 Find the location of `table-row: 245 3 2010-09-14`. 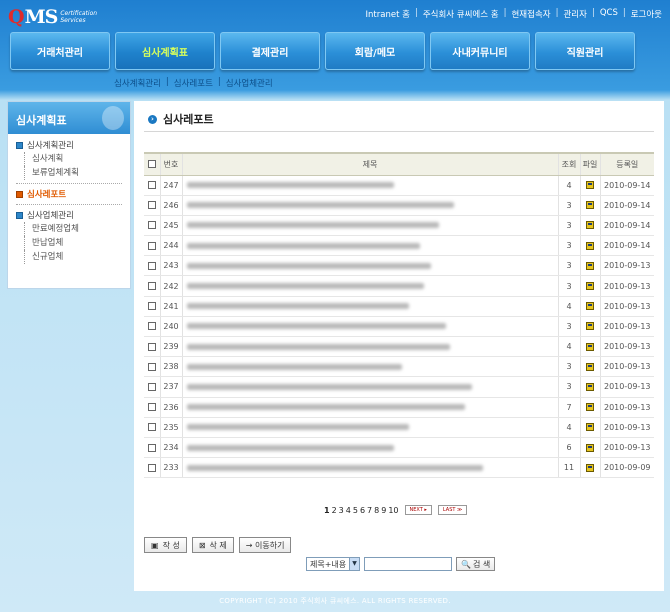

table-row: 245 3 2010-09-14 is located at coordinates (399, 226).